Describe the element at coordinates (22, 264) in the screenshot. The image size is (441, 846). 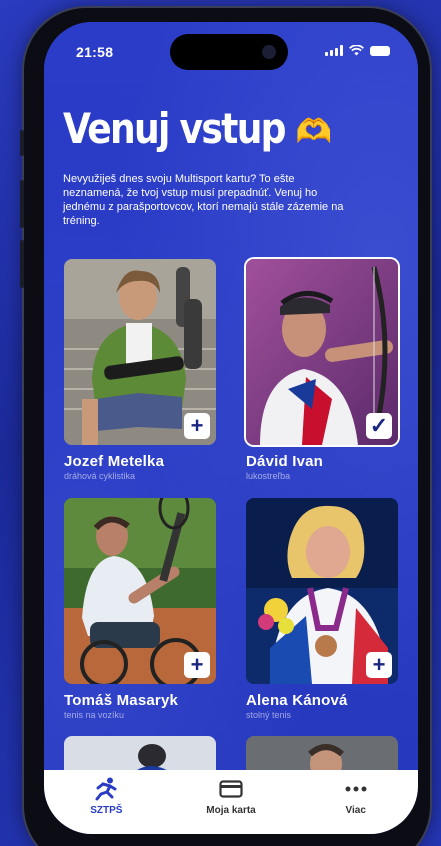
I see `volume-down-button` at that location.